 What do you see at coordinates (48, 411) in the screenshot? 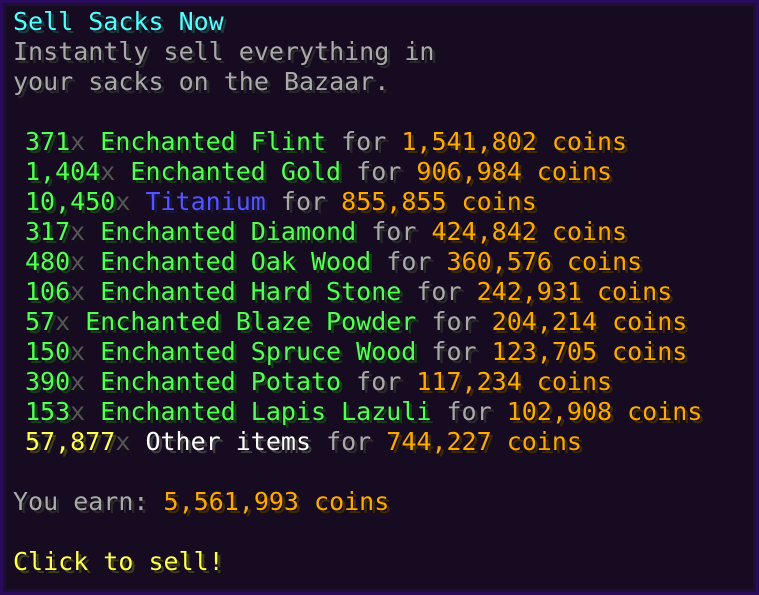
I see `item-quantity: 153` at bounding box center [48, 411].